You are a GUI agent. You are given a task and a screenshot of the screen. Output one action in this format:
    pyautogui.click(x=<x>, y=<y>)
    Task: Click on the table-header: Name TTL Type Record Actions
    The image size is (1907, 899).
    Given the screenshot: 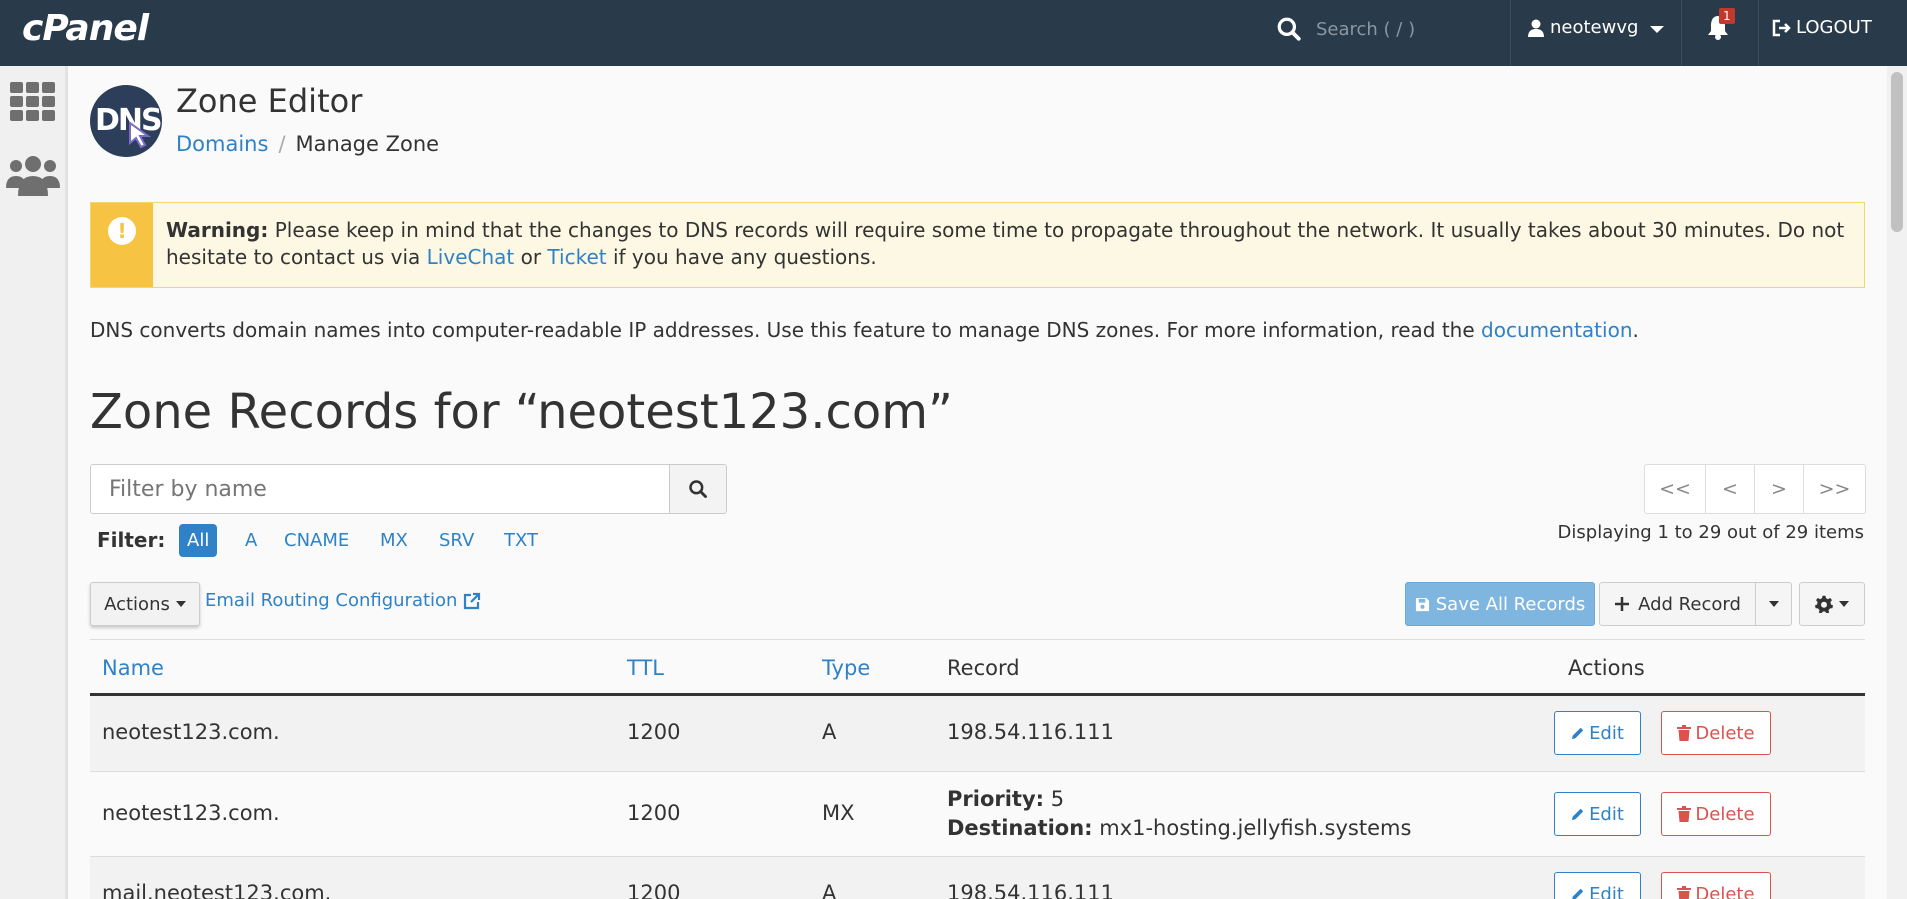 What is the action you would take?
    pyautogui.click(x=977, y=667)
    